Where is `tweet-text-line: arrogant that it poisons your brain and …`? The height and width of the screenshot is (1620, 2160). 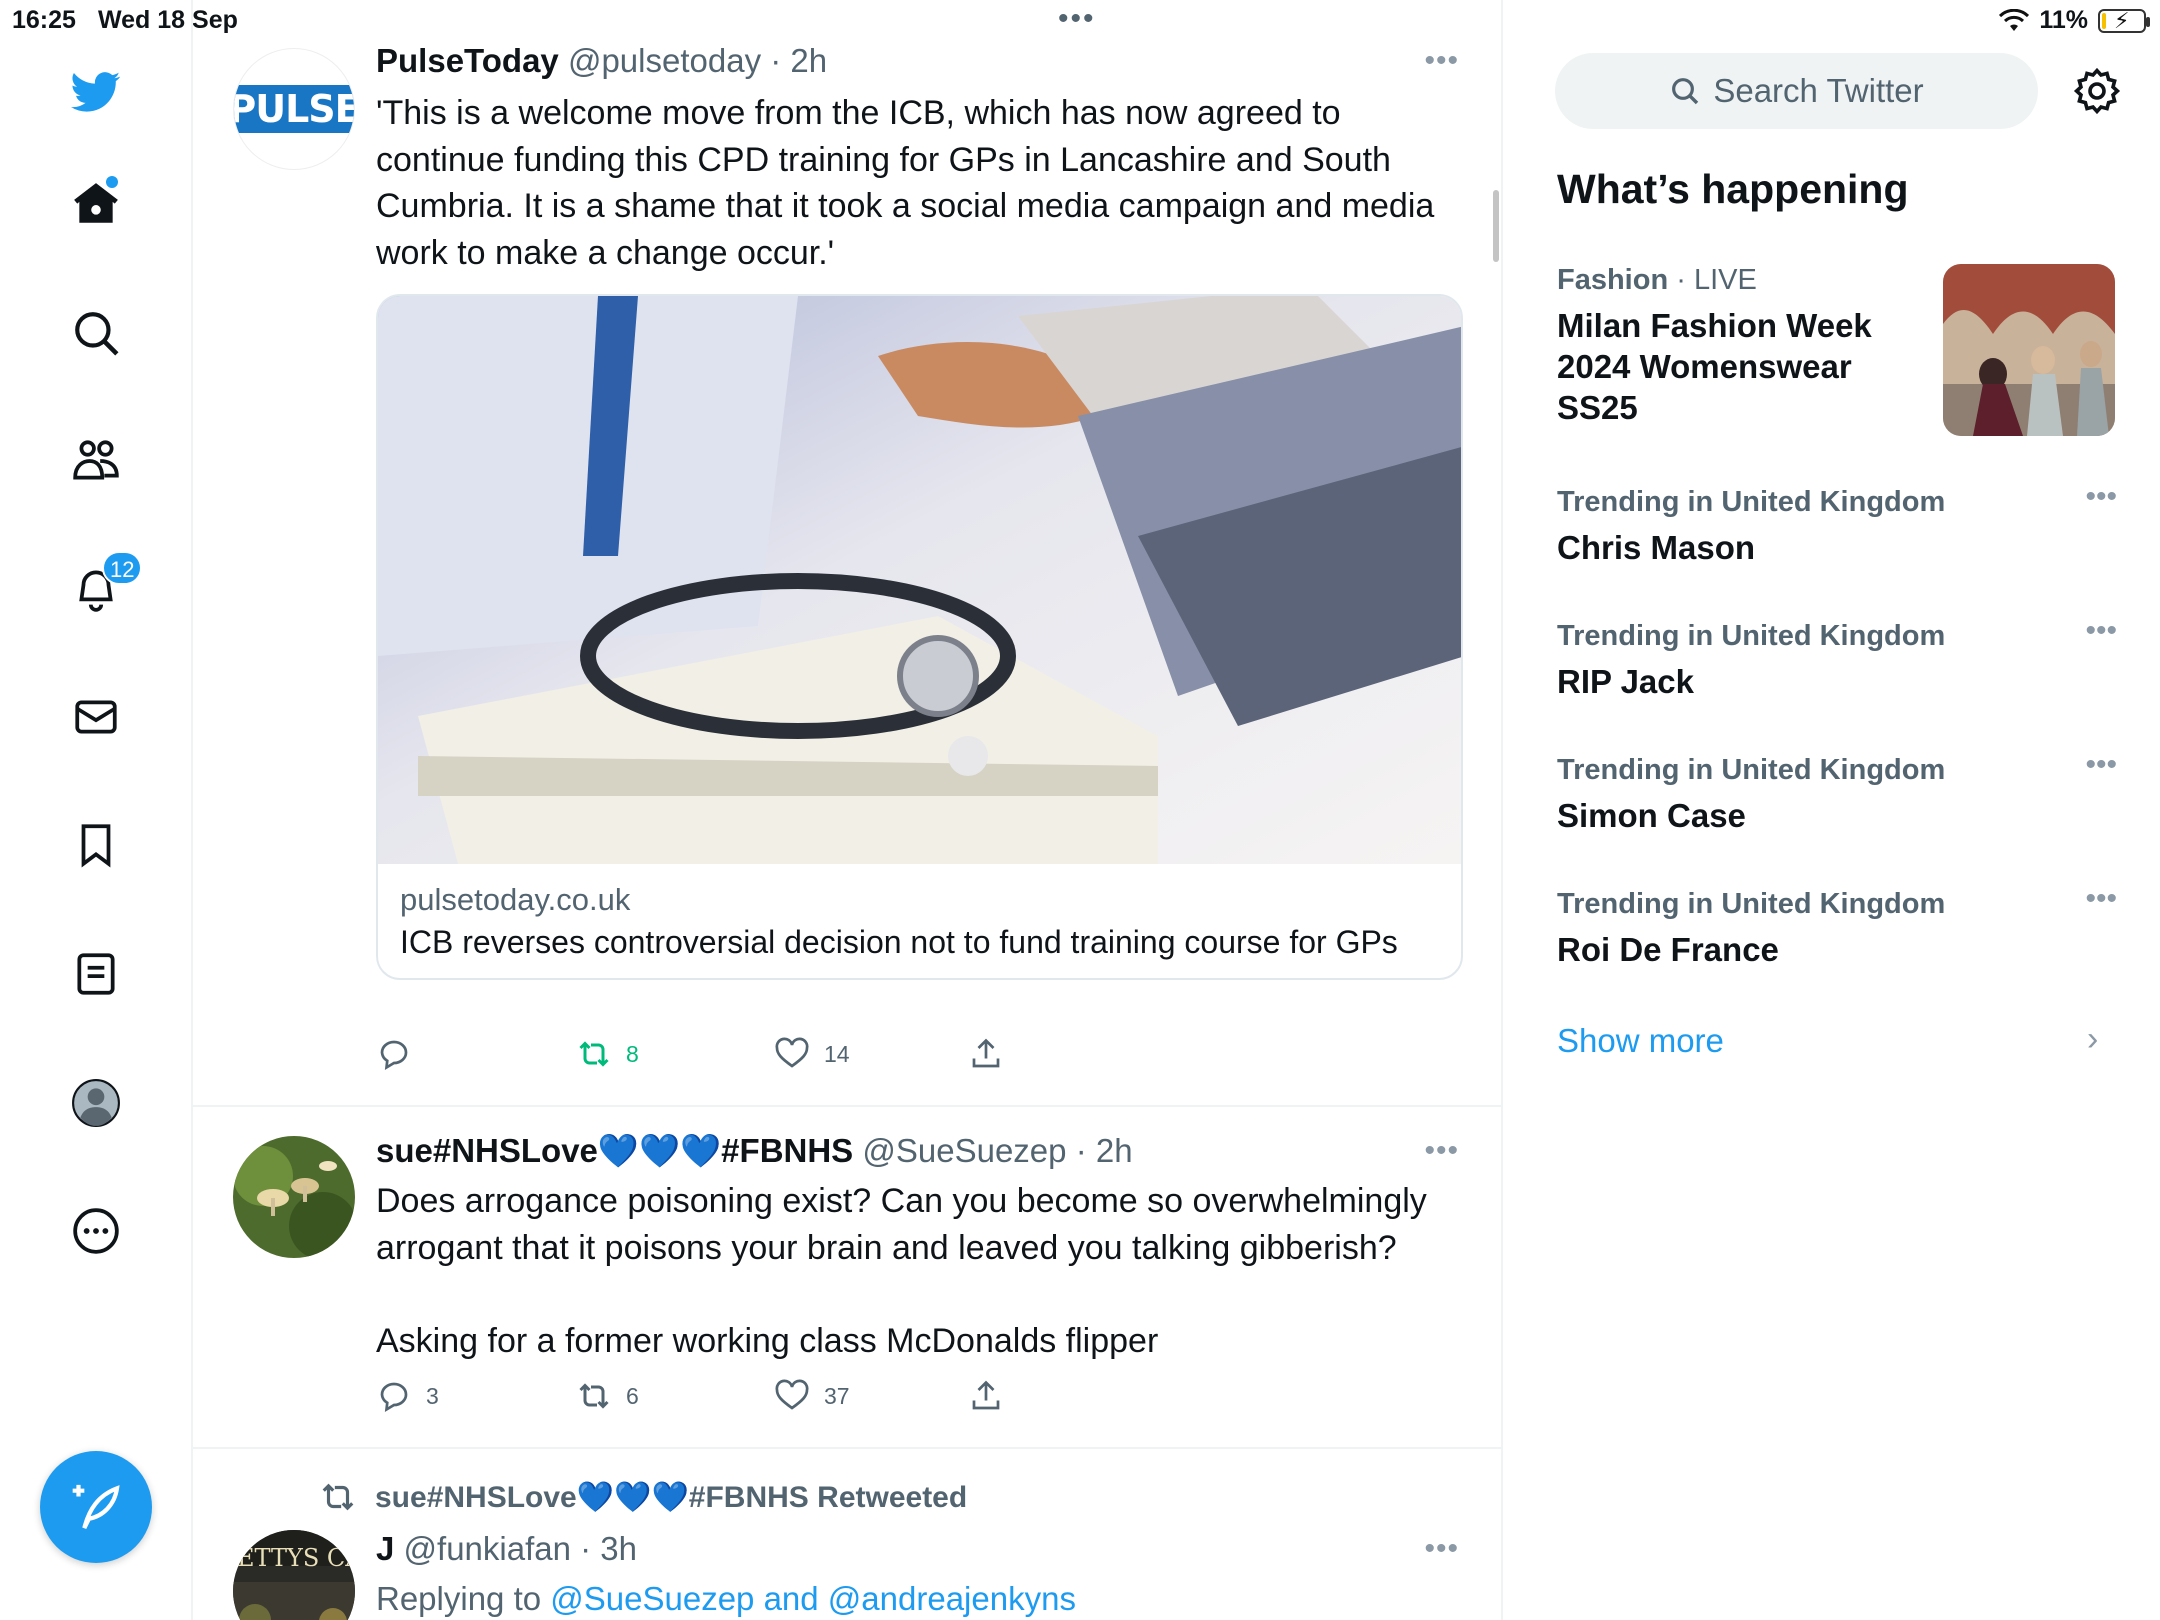 tweet-text-line: arrogant that it poisons your brain and … is located at coordinates (886, 1247).